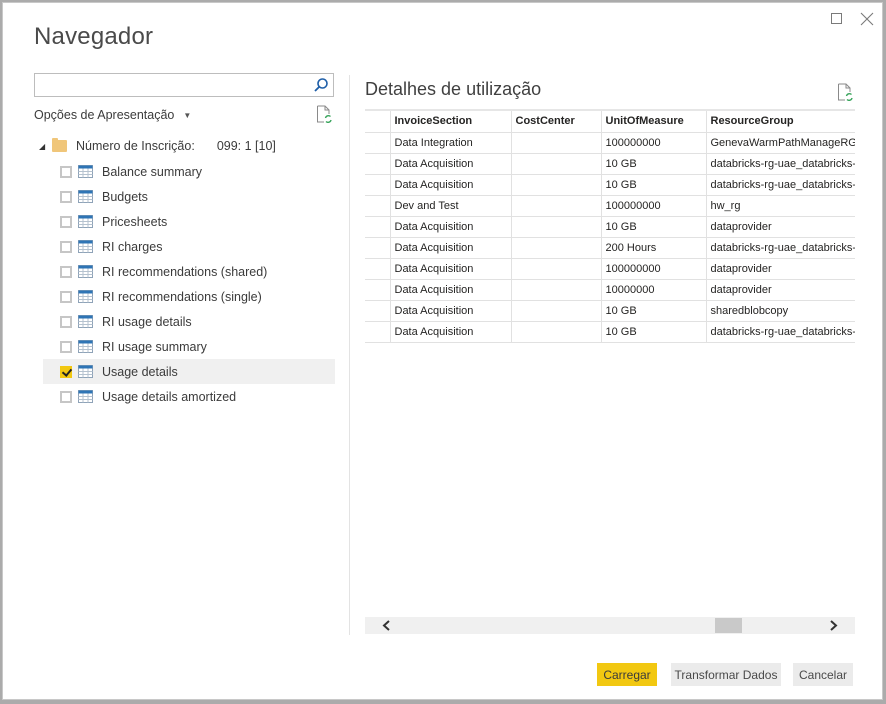 The height and width of the screenshot is (704, 886). Describe the element at coordinates (610, 206) in the screenshot. I see `table-row: Dev and Test 100000000 hw_rg` at that location.